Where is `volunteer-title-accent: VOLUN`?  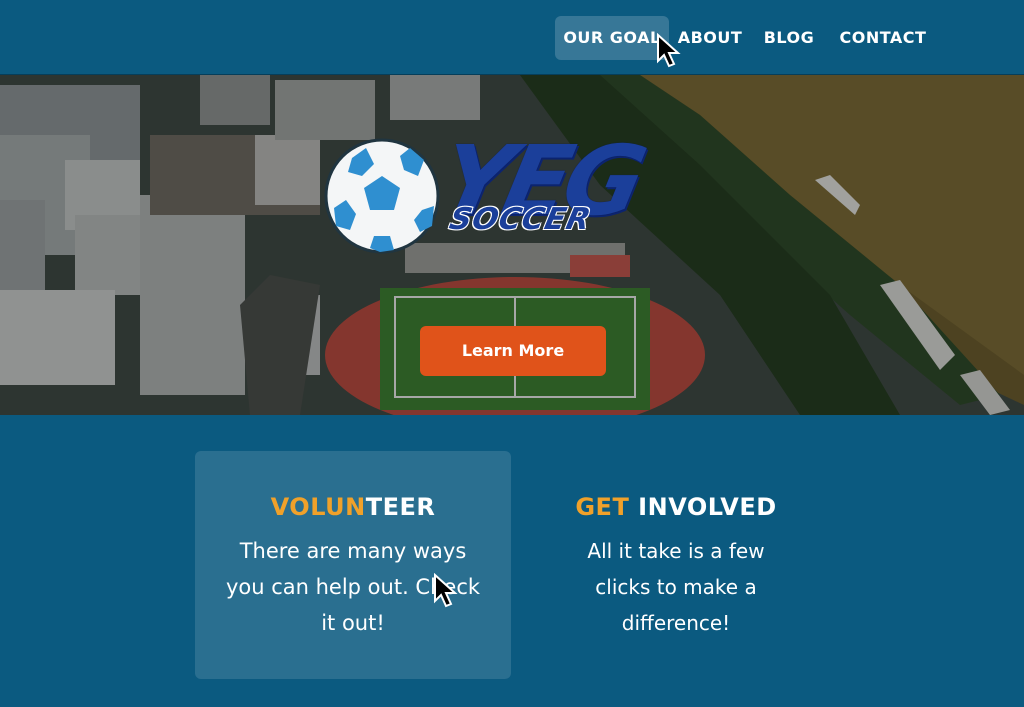
volunteer-title-accent: VOLUN is located at coordinates (318, 507).